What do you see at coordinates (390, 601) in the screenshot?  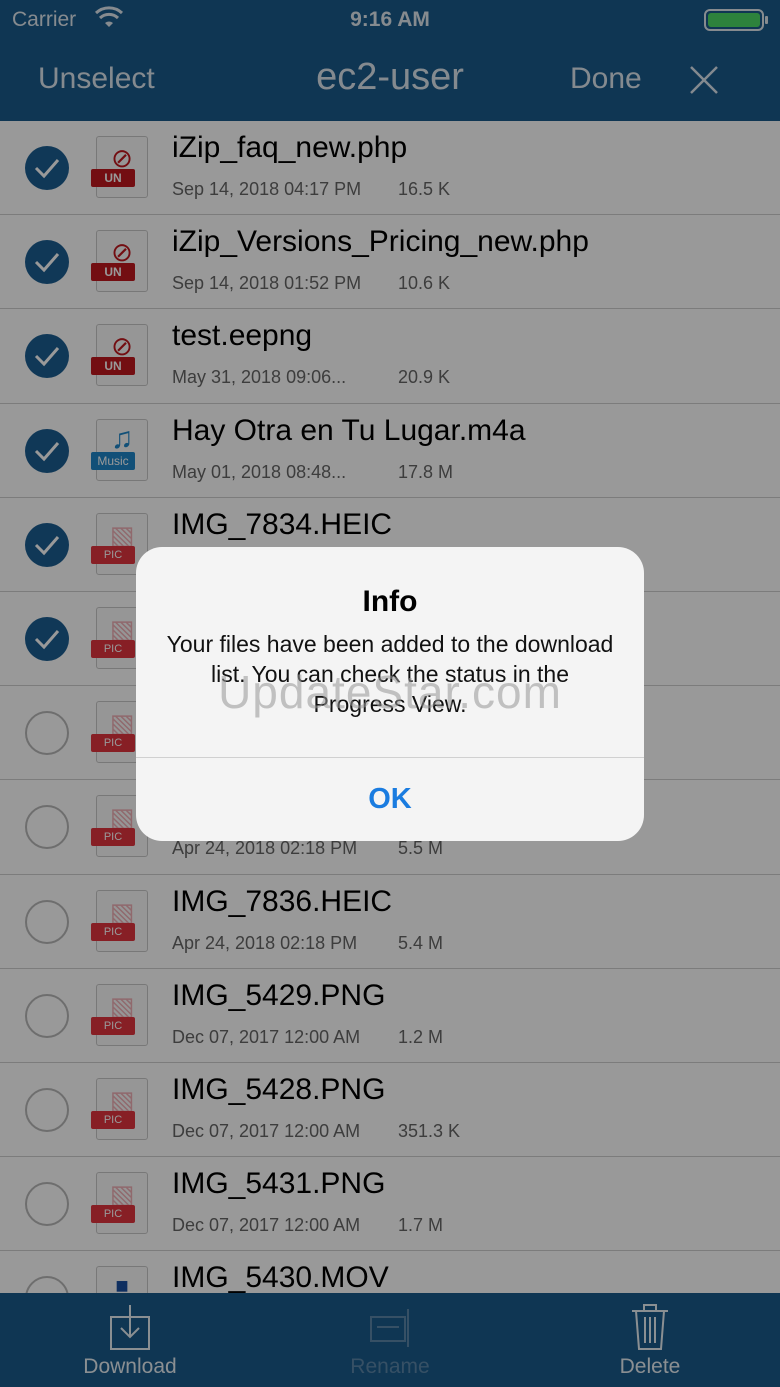 I see `alert-title: Info` at bounding box center [390, 601].